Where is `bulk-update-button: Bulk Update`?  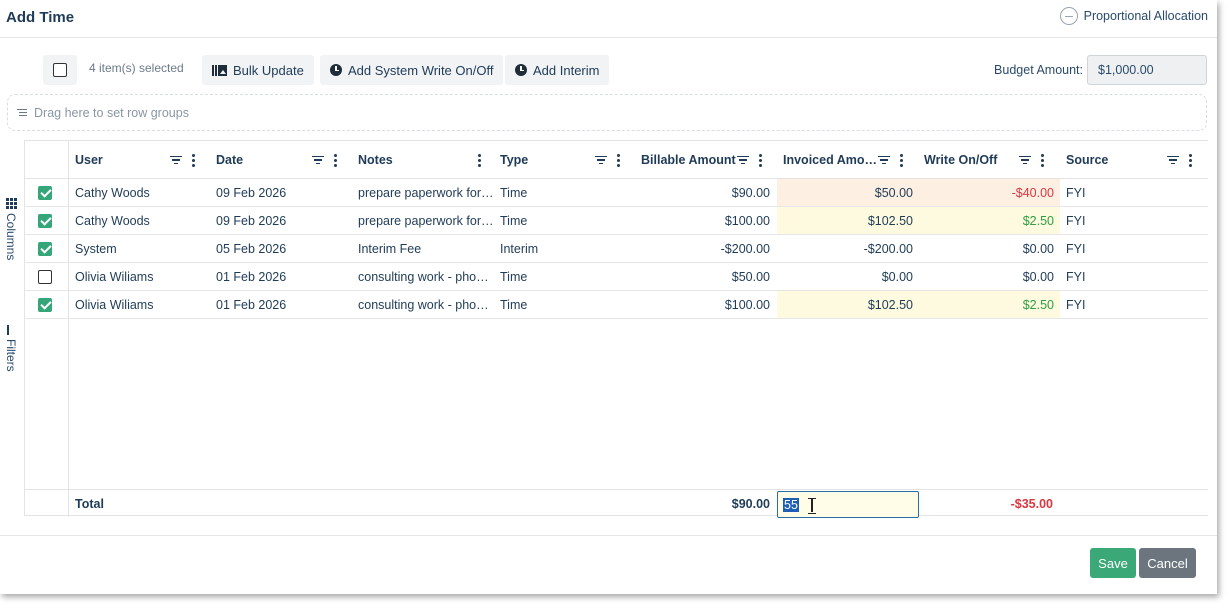
bulk-update-button: Bulk Update is located at coordinates (258, 70).